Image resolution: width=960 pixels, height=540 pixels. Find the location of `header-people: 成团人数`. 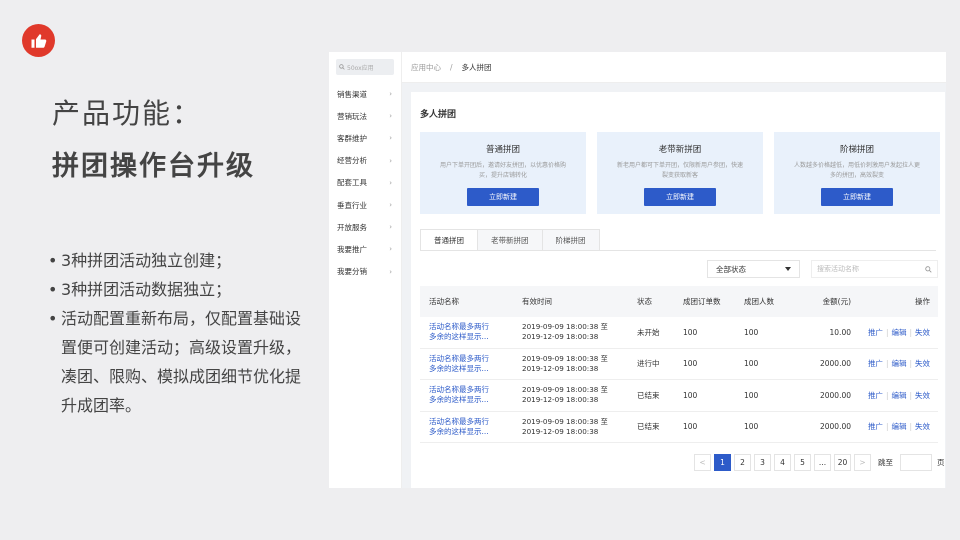

header-people: 成团人数 is located at coordinates (759, 301).